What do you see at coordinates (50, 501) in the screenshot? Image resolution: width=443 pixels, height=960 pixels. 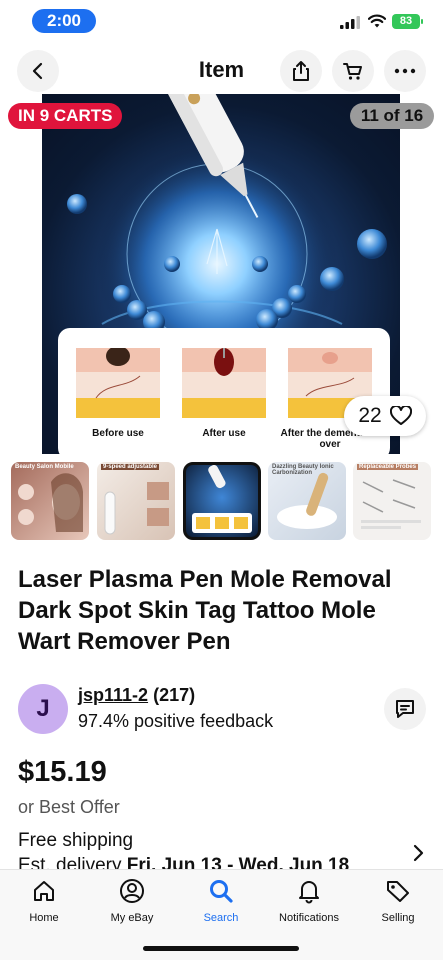 I see `thumbnail-1: Beauty Salon Mobile` at bounding box center [50, 501].